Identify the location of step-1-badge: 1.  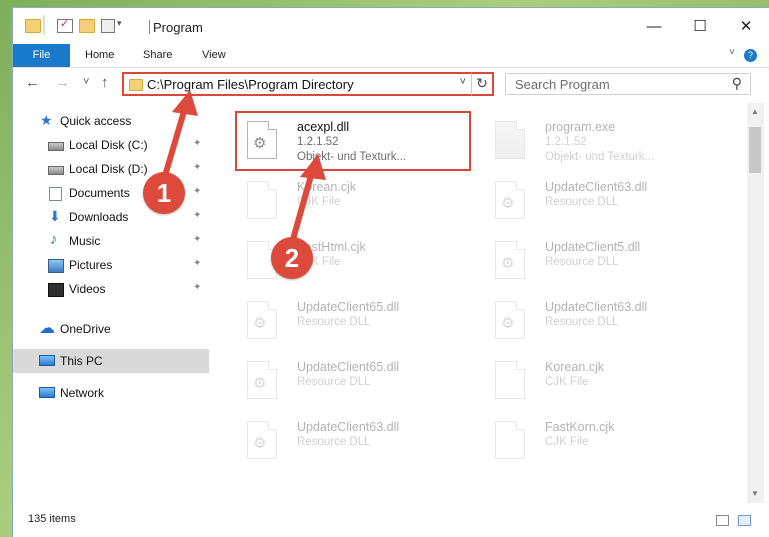
(164, 193).